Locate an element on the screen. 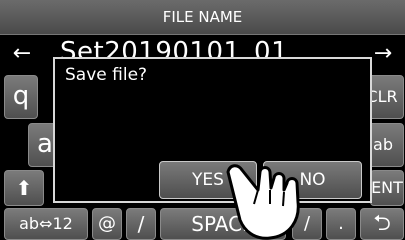  cursor-left-button: ← is located at coordinates (22, 54).